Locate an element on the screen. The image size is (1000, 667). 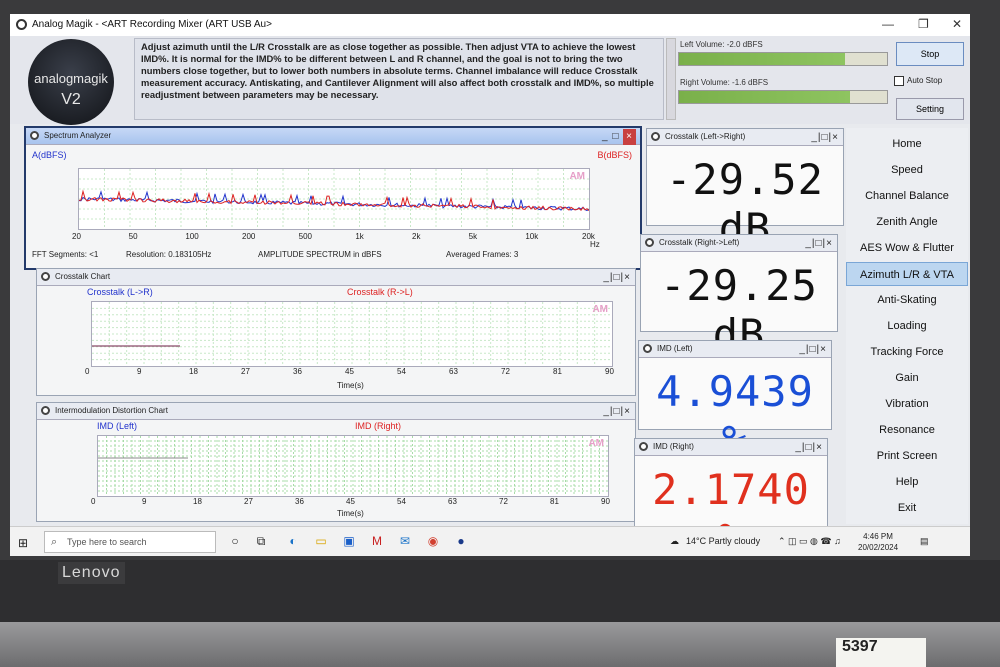
analogmagik-taskbar-icon: ● is located at coordinates (461, 541).